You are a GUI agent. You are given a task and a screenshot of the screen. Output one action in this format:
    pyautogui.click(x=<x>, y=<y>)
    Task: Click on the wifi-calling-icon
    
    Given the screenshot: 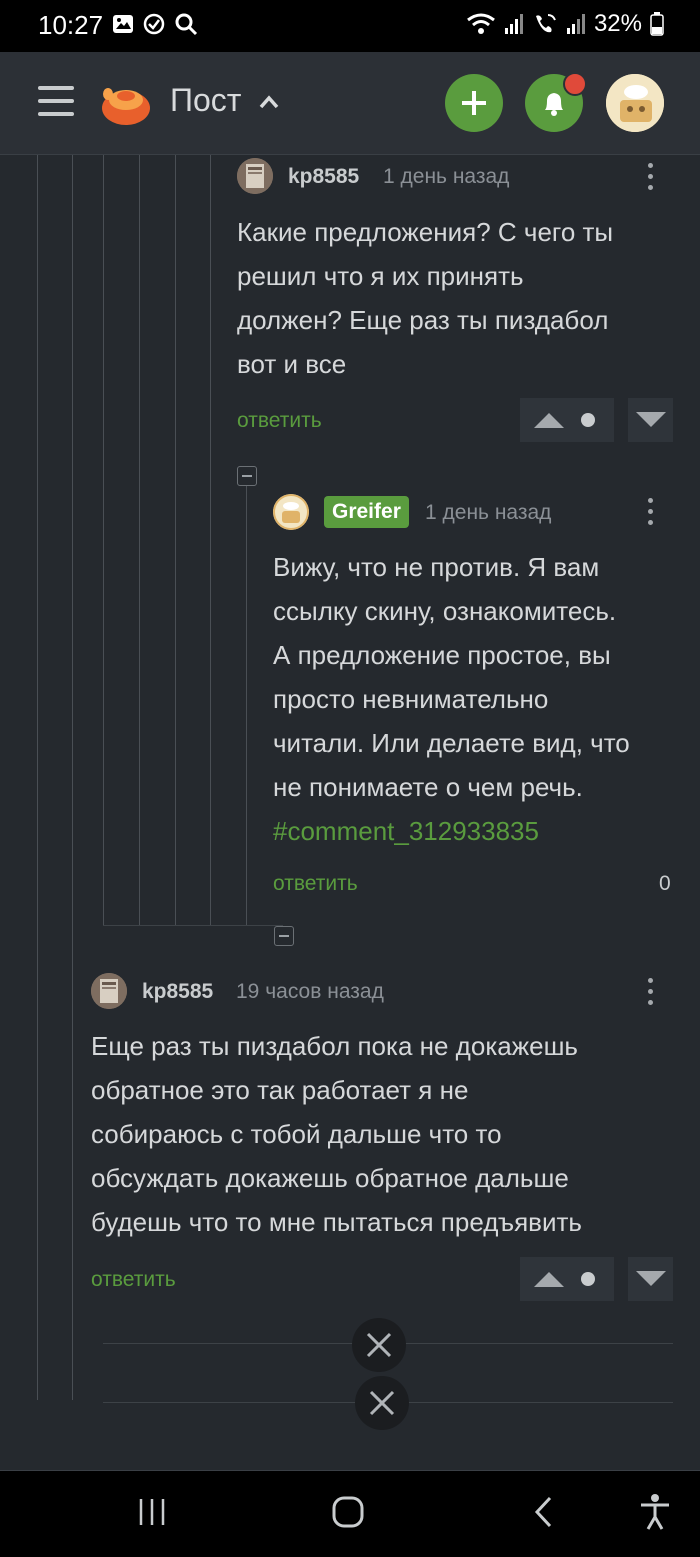 What is the action you would take?
    pyautogui.click(x=545, y=23)
    